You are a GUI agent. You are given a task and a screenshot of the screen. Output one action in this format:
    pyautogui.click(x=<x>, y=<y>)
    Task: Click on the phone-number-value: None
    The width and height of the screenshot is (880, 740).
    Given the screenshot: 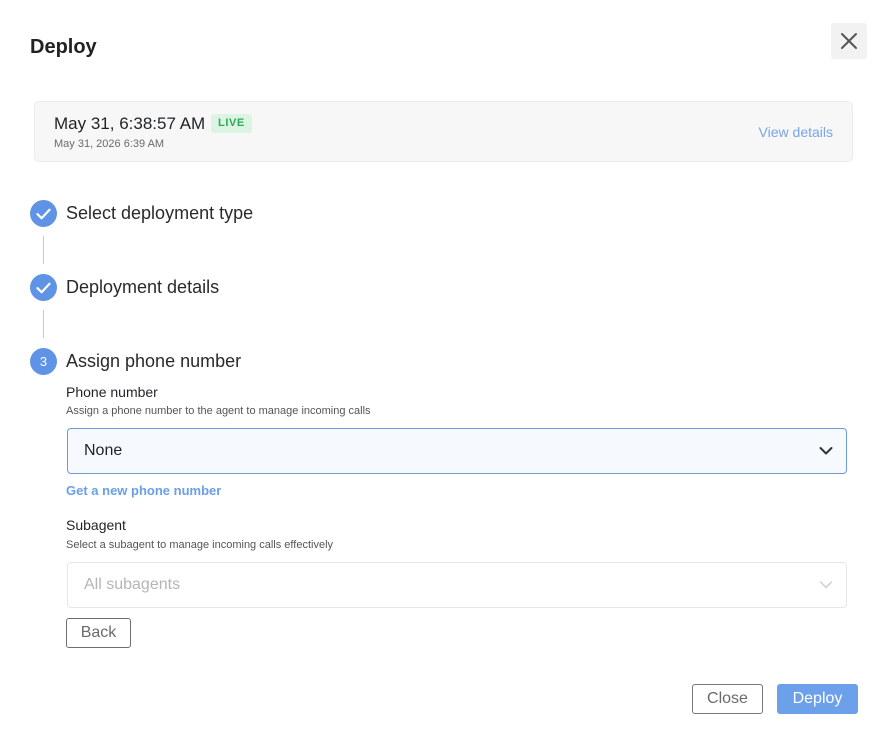 What is the action you would take?
    pyautogui.click(x=103, y=450)
    